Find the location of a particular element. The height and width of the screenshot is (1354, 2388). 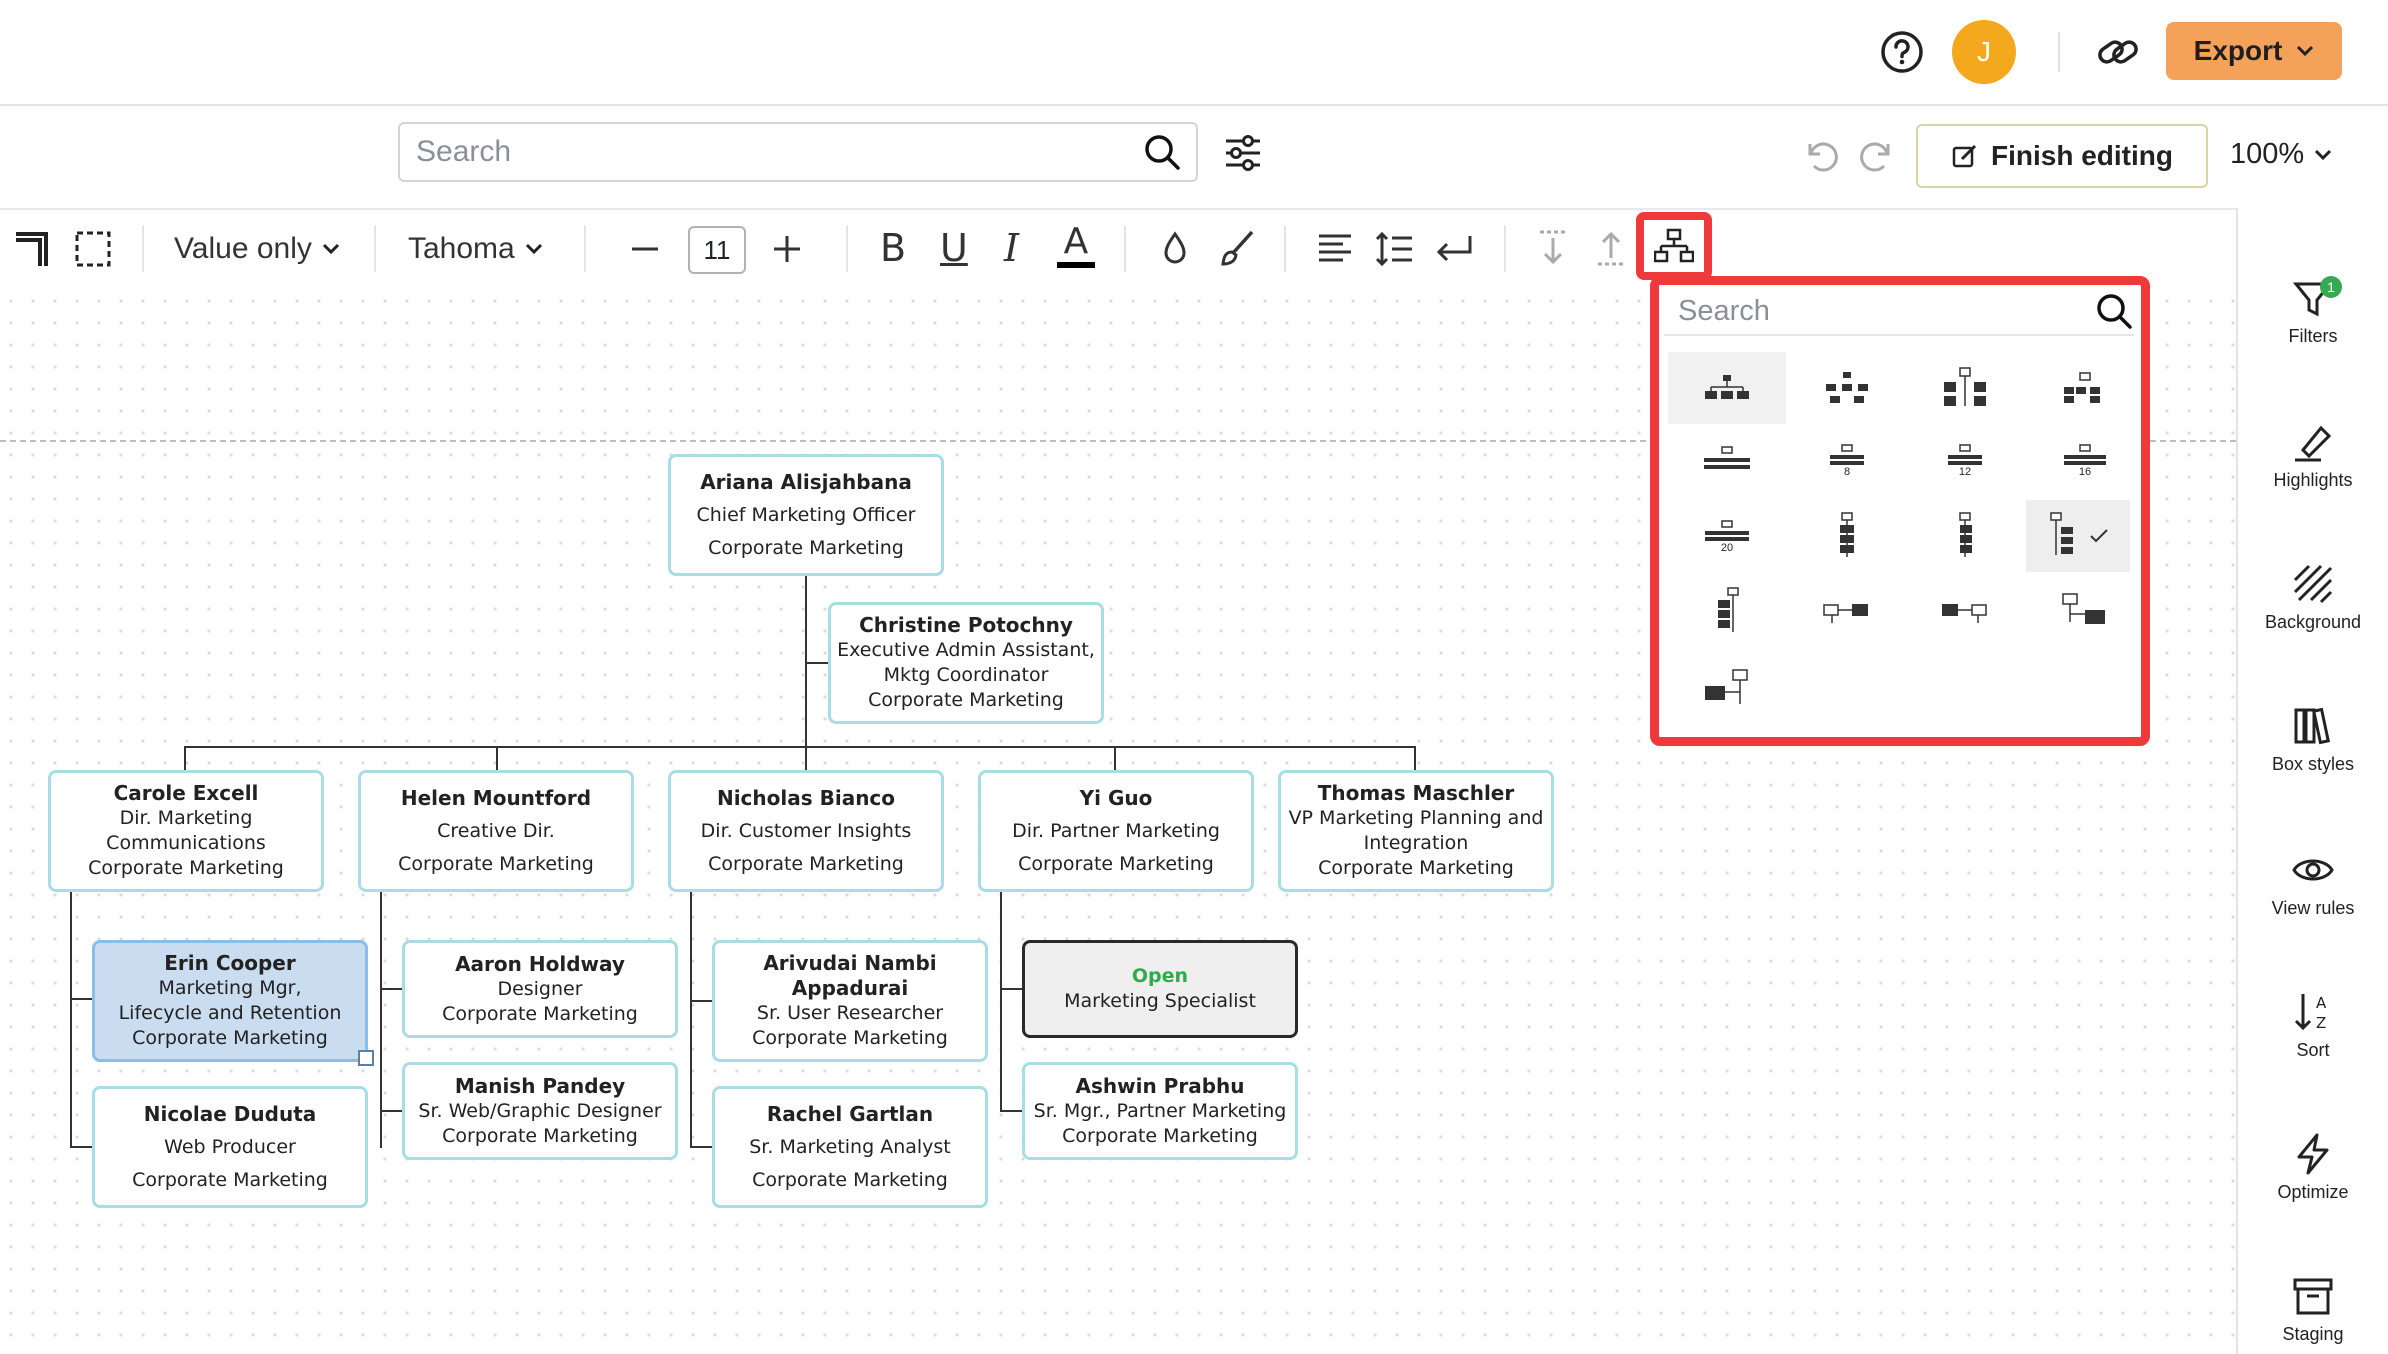

font-dropdown: Tahoma is located at coordinates (475, 249).